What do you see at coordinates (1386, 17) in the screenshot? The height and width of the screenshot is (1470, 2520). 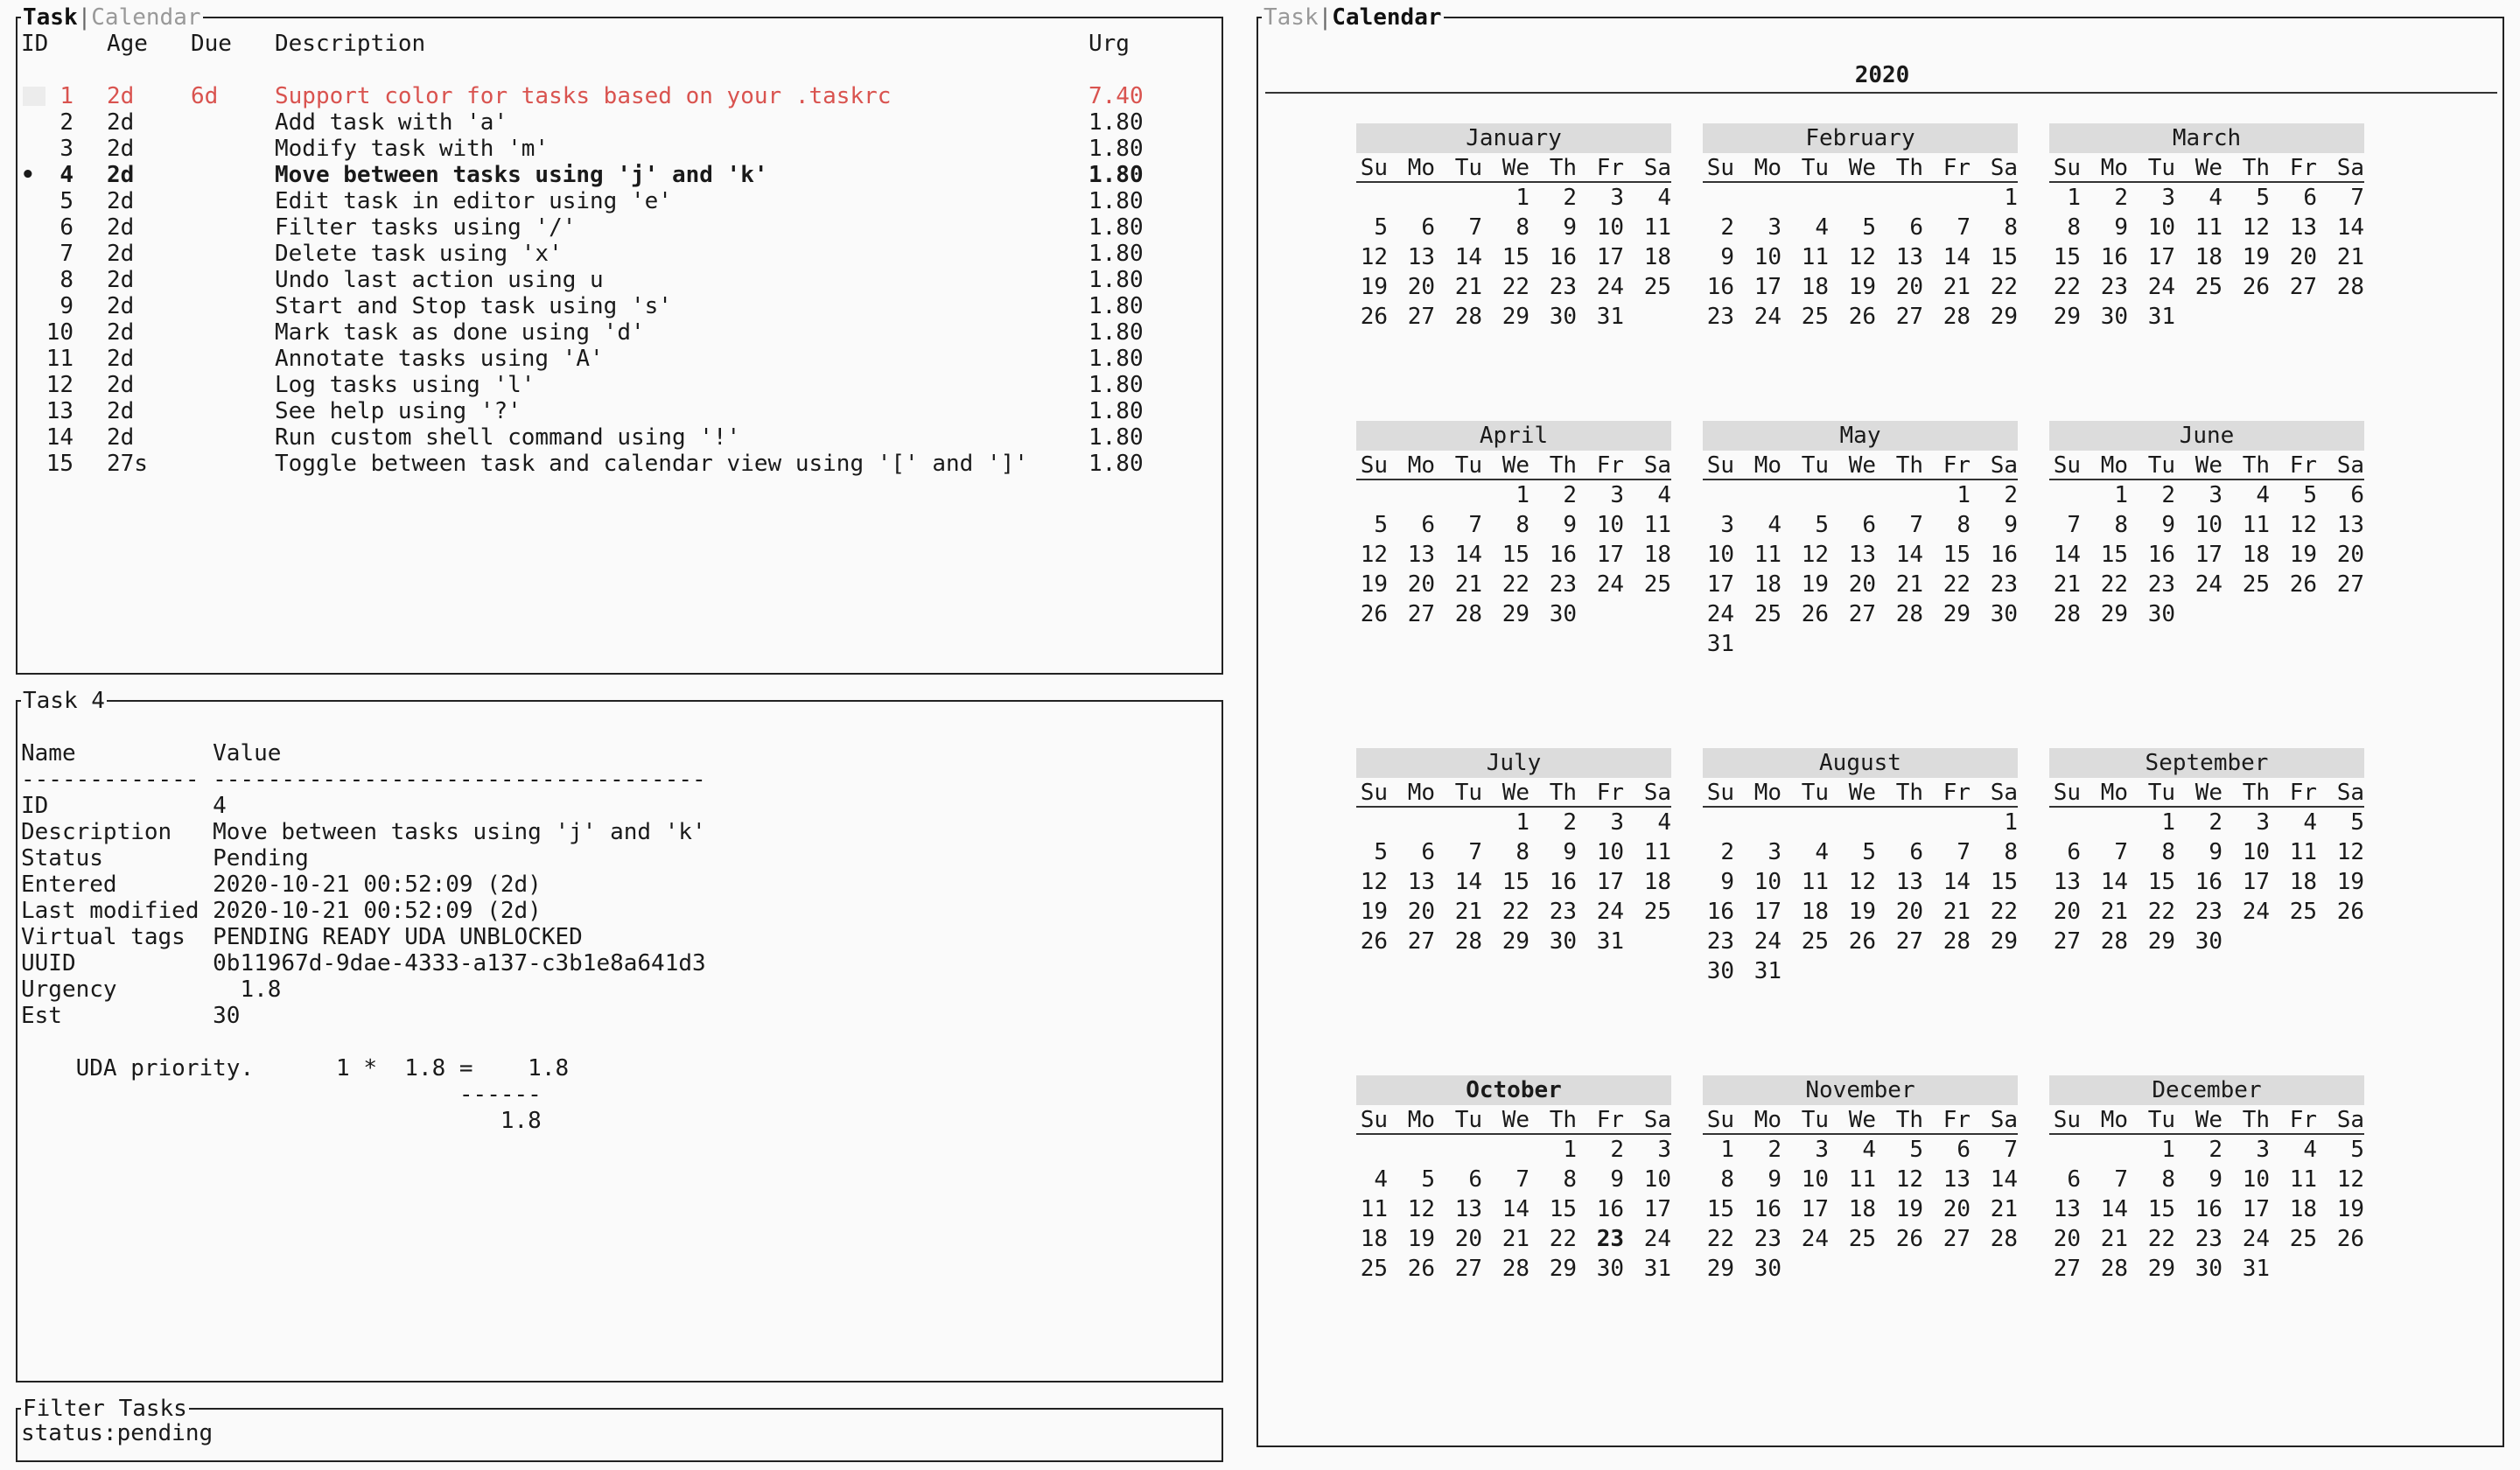 I see `tab-calendar: Calendar` at bounding box center [1386, 17].